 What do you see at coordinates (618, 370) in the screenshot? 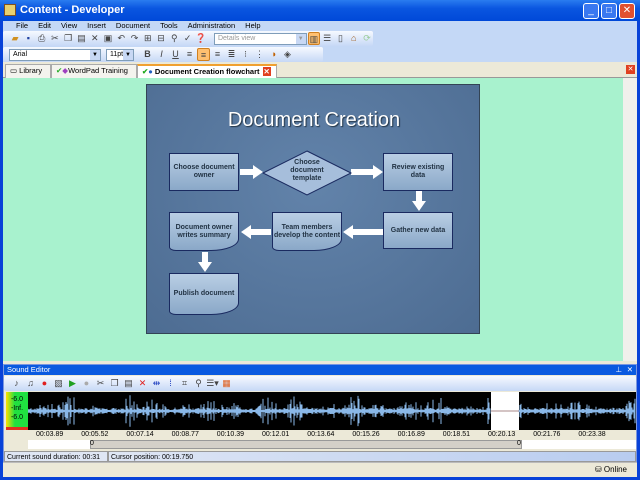
I see `pin-icon: ⊥` at bounding box center [618, 370].